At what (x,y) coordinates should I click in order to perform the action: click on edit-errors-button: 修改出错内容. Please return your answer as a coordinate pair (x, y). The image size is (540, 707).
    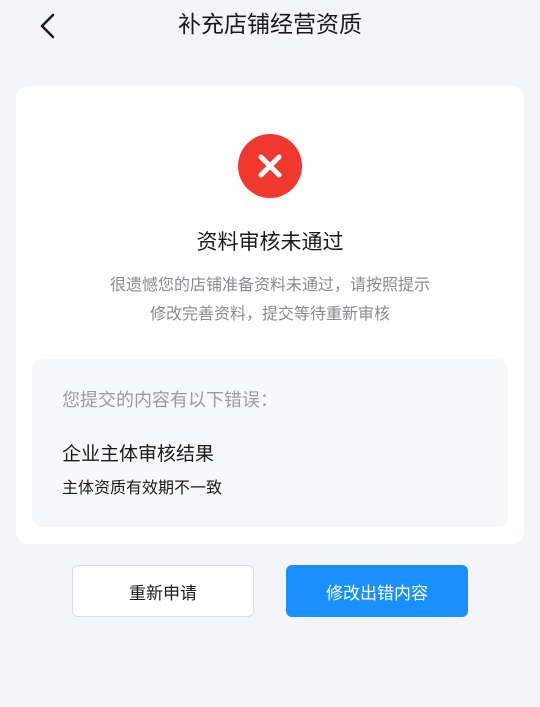
    Looking at the image, I should click on (377, 591).